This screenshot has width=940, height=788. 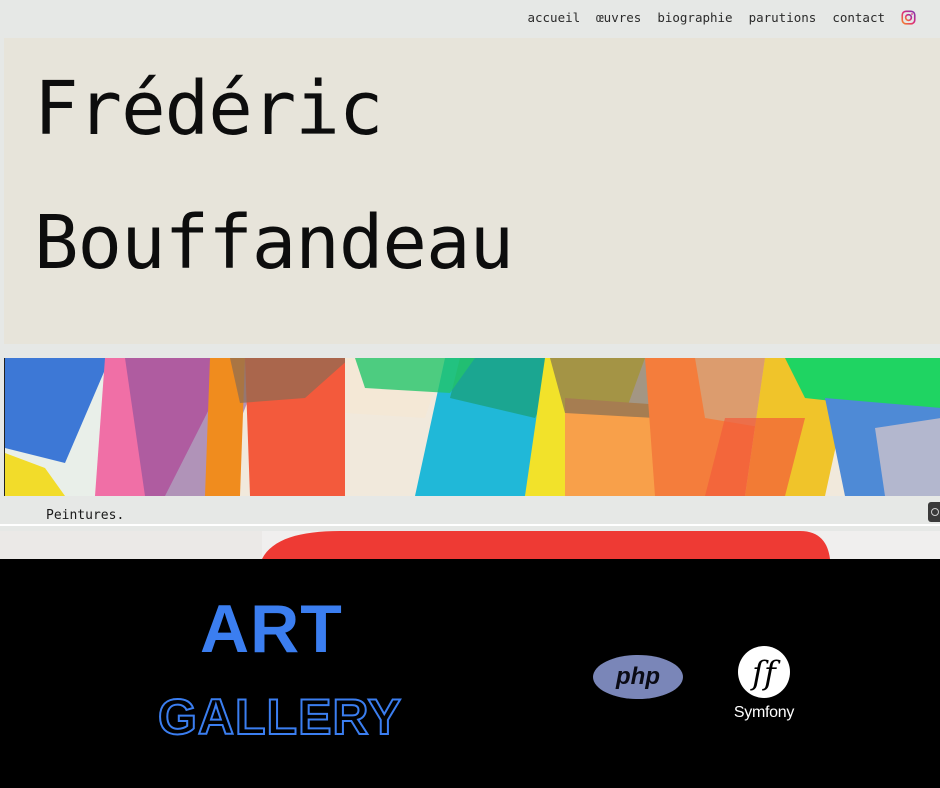 What do you see at coordinates (553, 17) in the screenshot?
I see `nav-accueil: accueil` at bounding box center [553, 17].